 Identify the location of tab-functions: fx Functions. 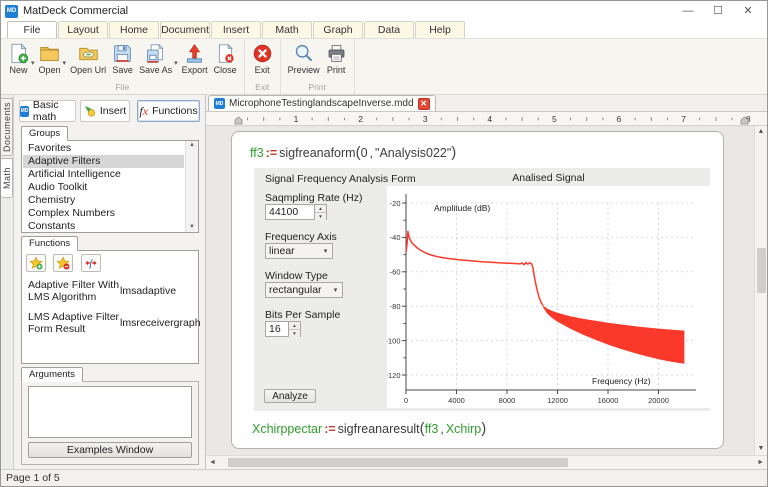
(168, 111).